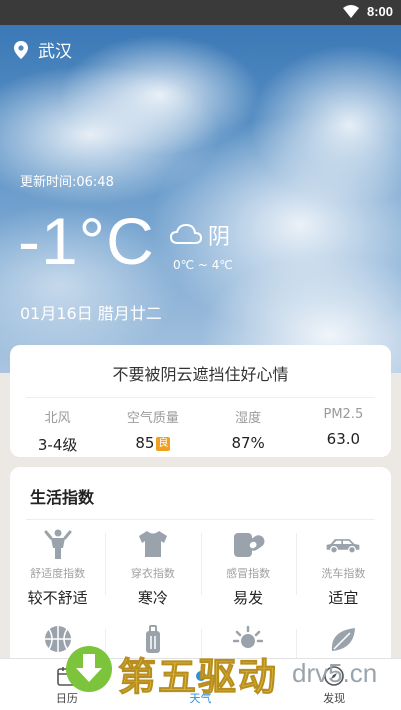 This screenshot has width=401, height=710. I want to click on index-label: 感冒指数, so click(248, 573).